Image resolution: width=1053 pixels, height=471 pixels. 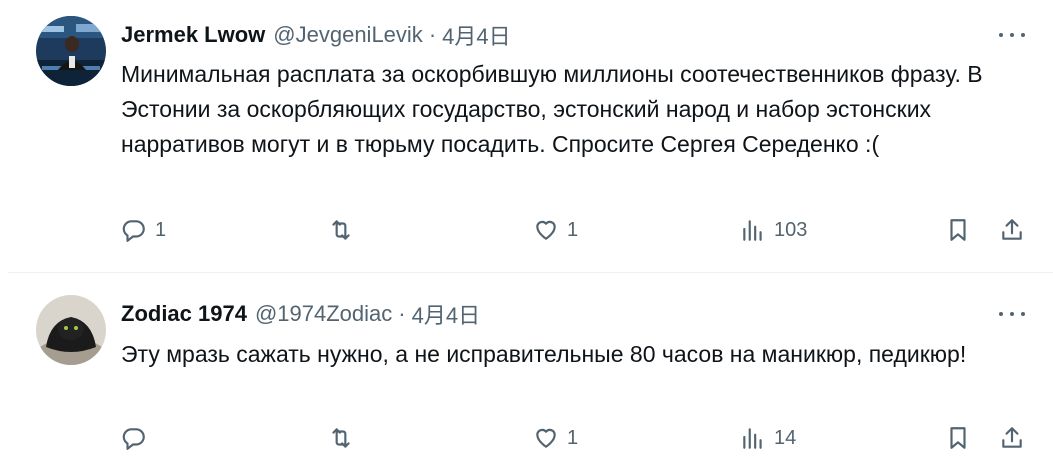 I want to click on author-handle: @JevgeniLevik, so click(x=348, y=35).